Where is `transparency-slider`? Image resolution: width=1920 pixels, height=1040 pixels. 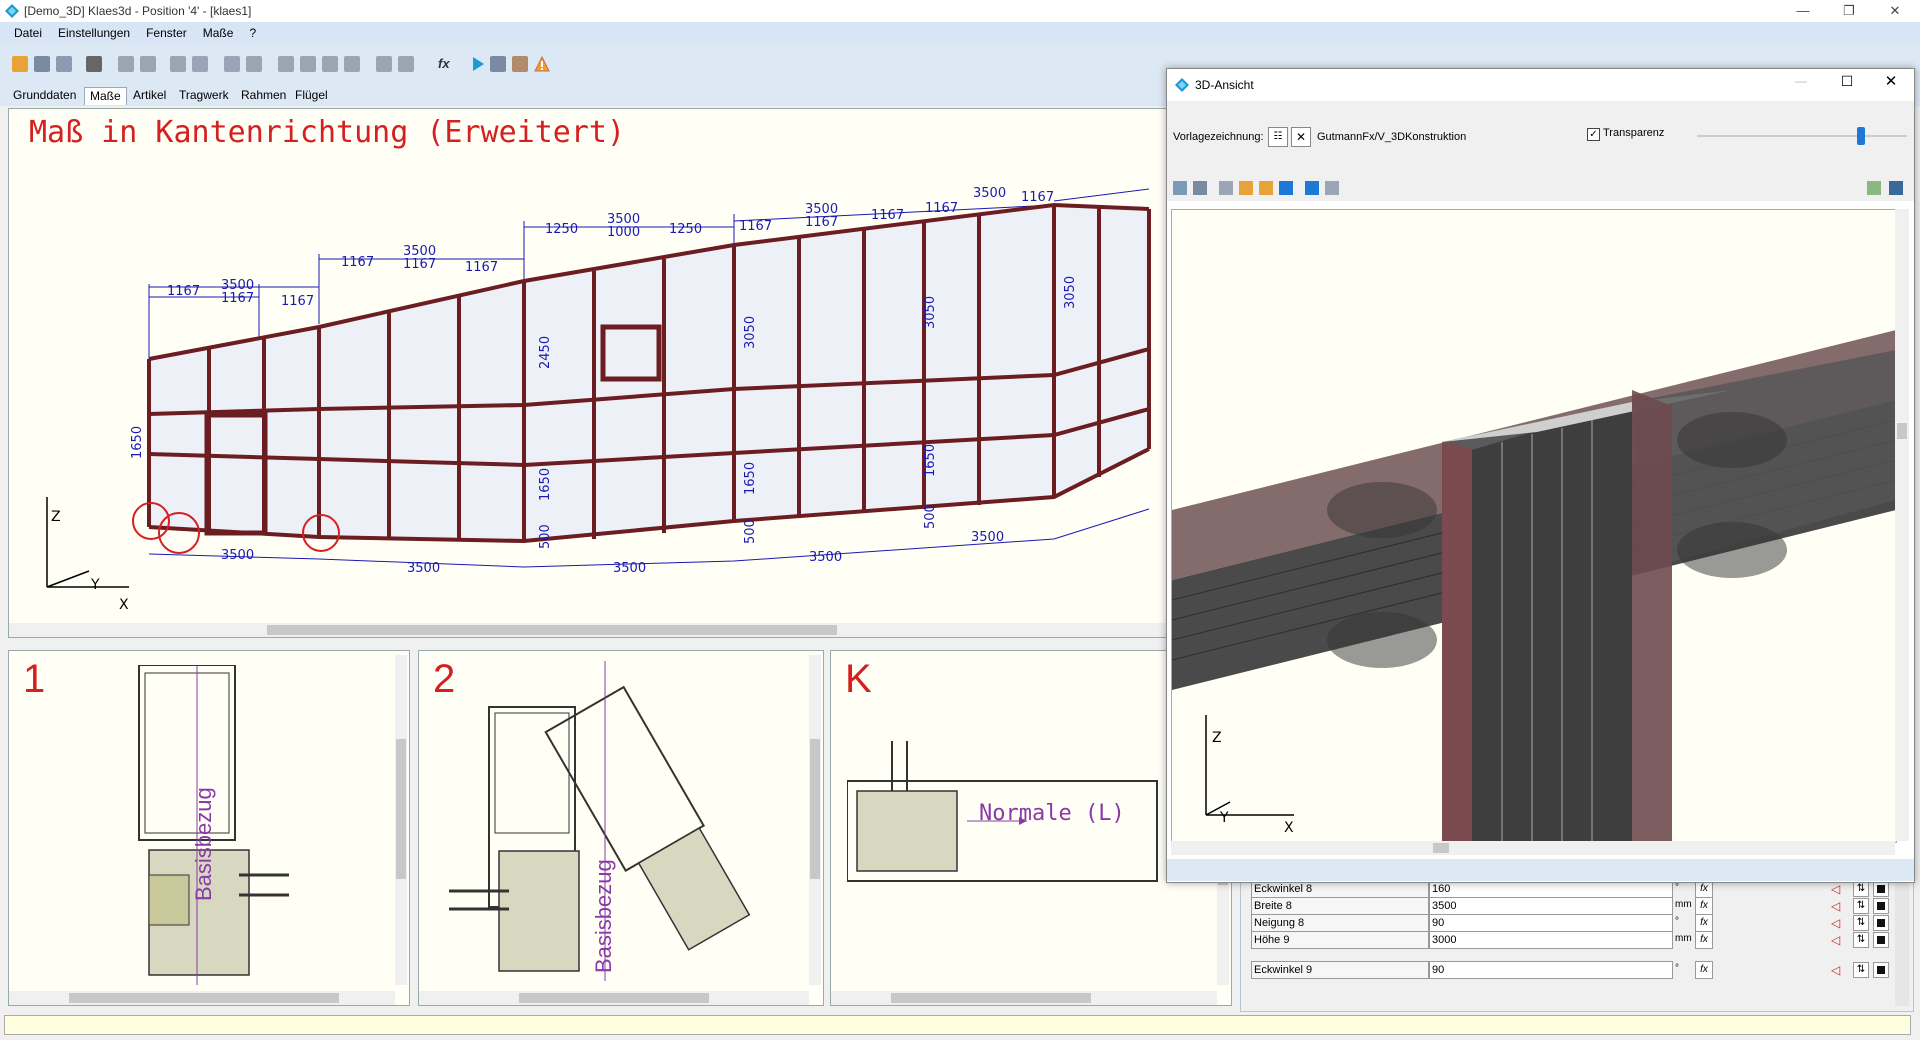 transparency-slider is located at coordinates (1802, 136).